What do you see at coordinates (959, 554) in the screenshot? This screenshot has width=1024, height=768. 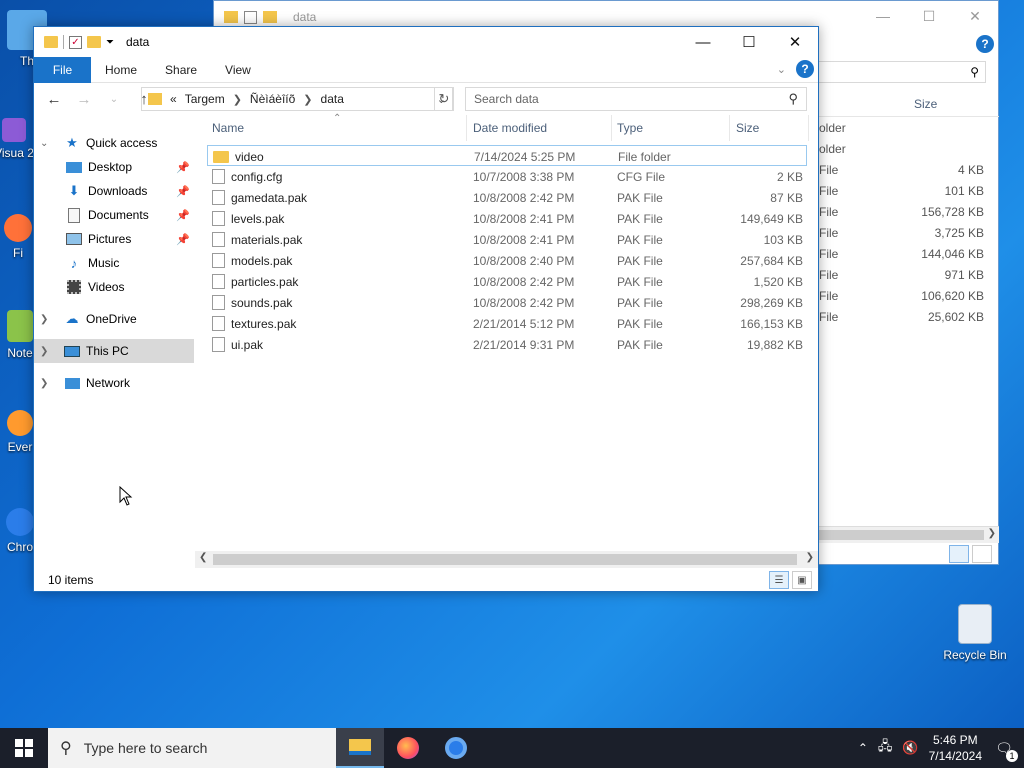 I see `details-view-icon` at bounding box center [959, 554].